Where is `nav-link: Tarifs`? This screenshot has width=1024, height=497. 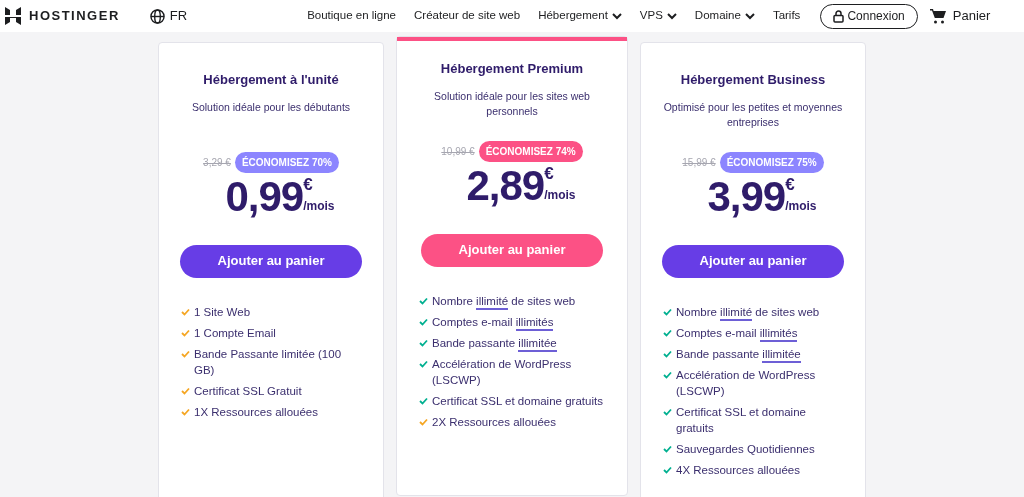 nav-link: Tarifs is located at coordinates (786, 16).